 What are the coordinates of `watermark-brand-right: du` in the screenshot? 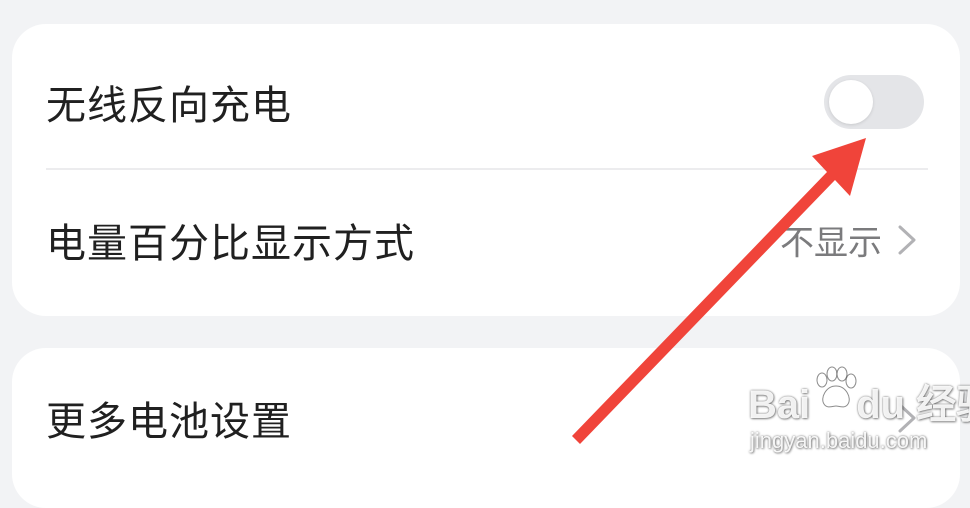 It's located at (881, 405).